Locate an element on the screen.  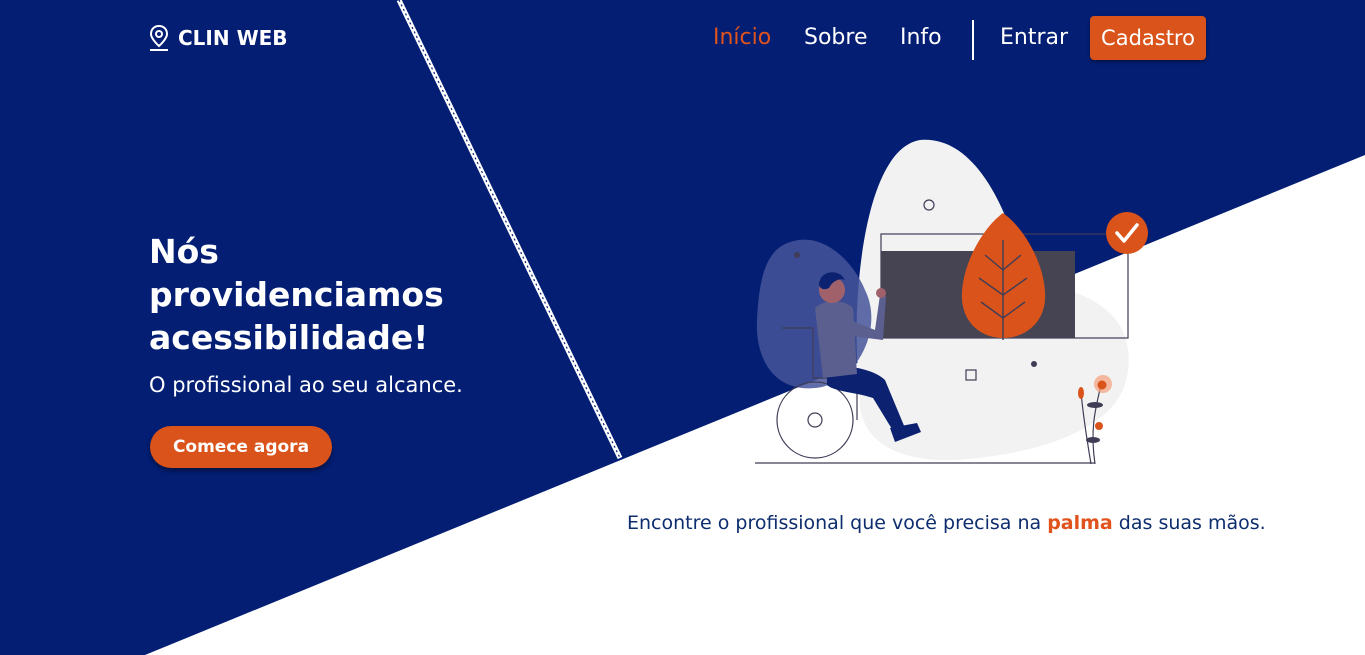
top-nav: Início Sobre Info Entrar Cadastro is located at coordinates (682, 38).